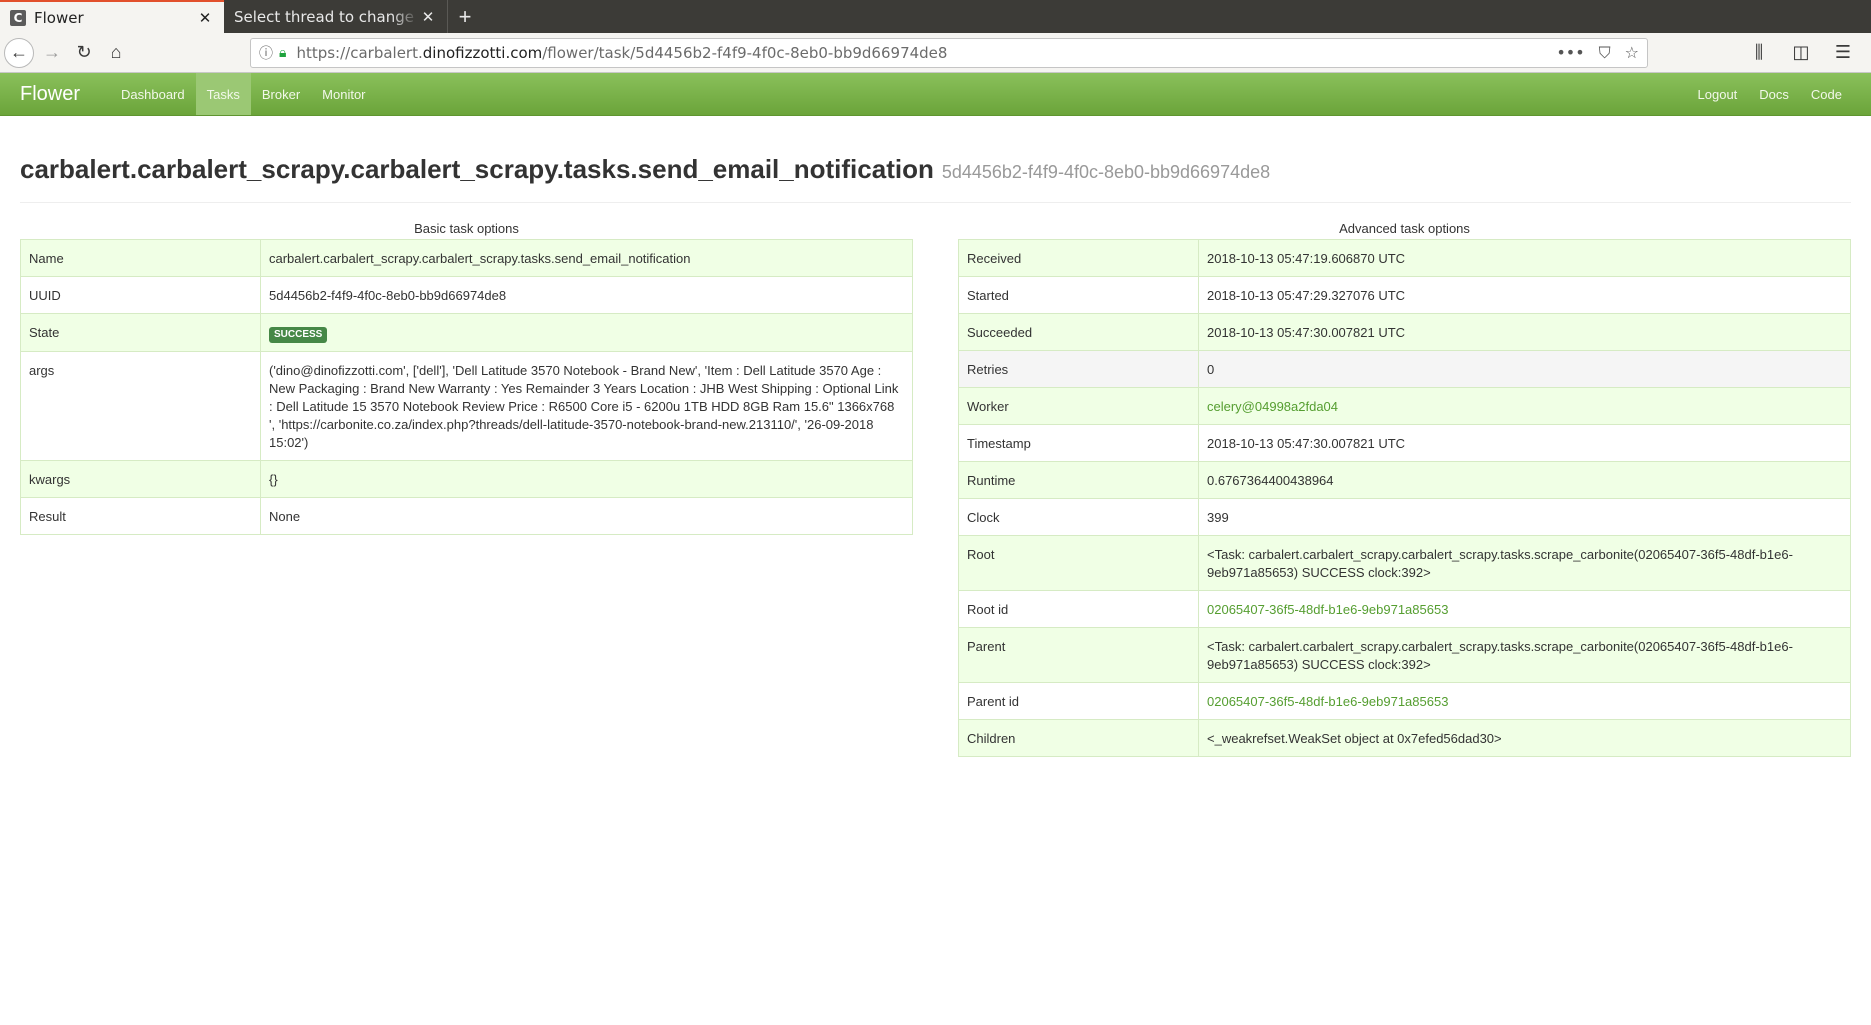  I want to click on table-row: Retries 0, so click(1404, 369).